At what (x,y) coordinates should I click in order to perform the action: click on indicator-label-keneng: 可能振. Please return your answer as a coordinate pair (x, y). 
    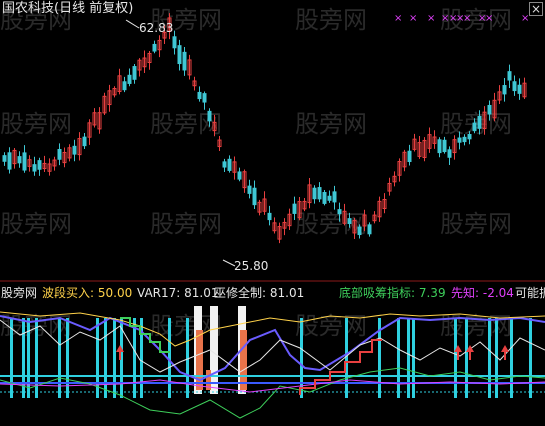
    Looking at the image, I should click on (530, 293).